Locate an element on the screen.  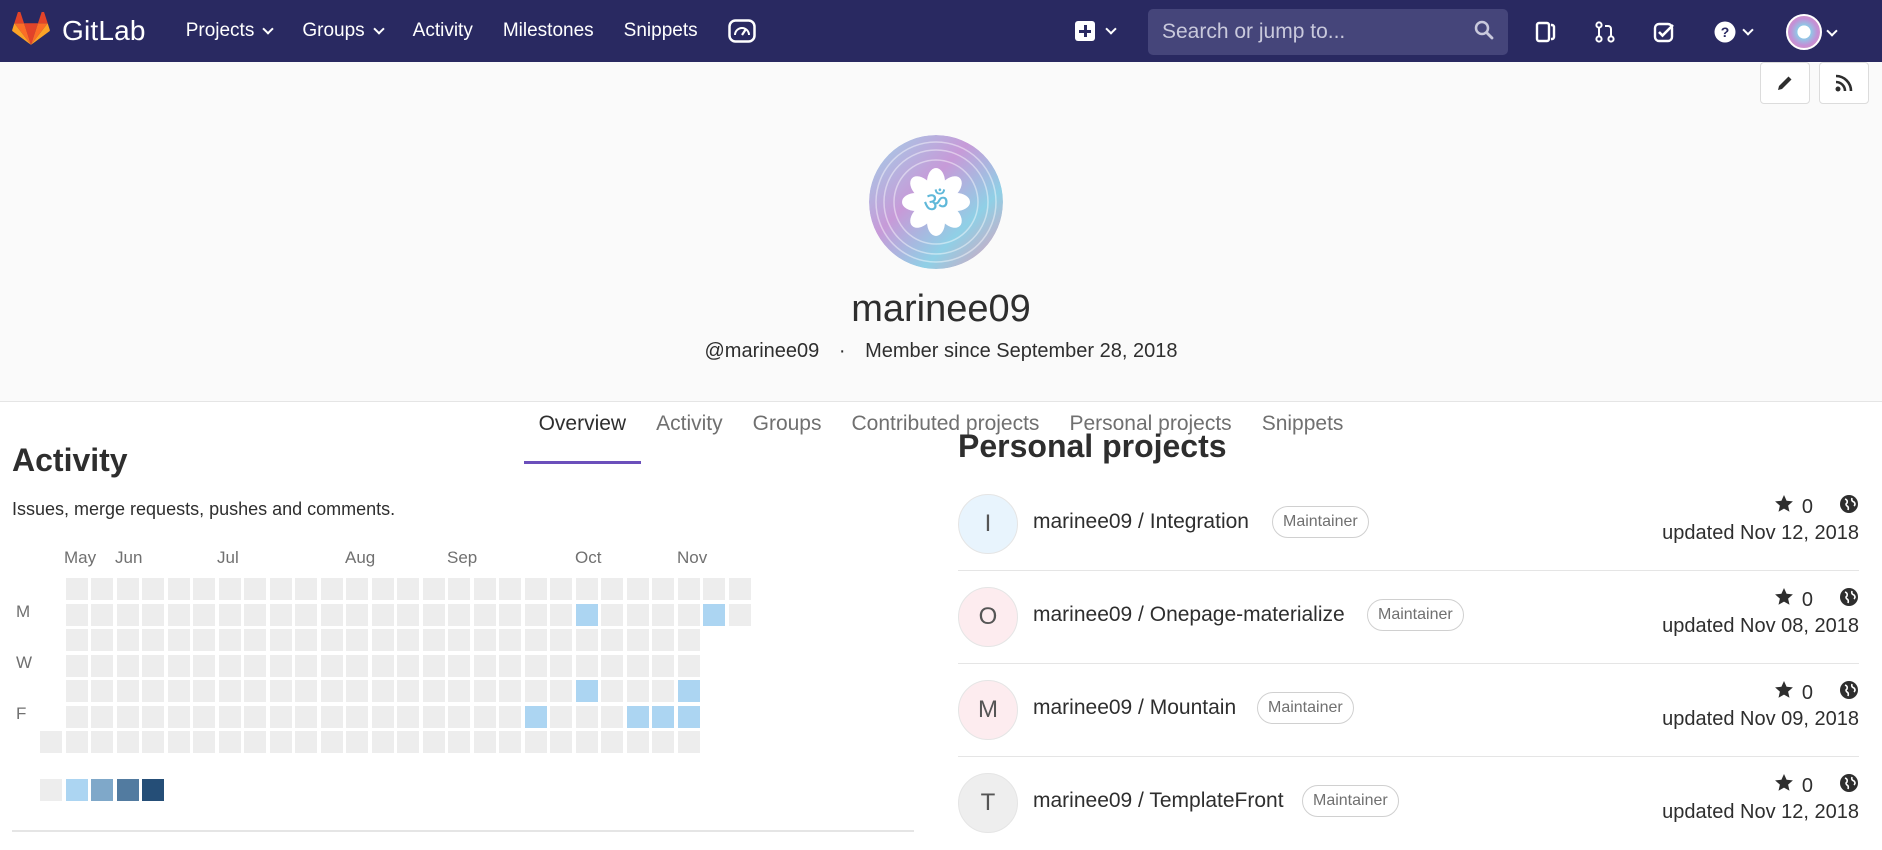
gitlab-home-link: GitLab is located at coordinates (79, 30).